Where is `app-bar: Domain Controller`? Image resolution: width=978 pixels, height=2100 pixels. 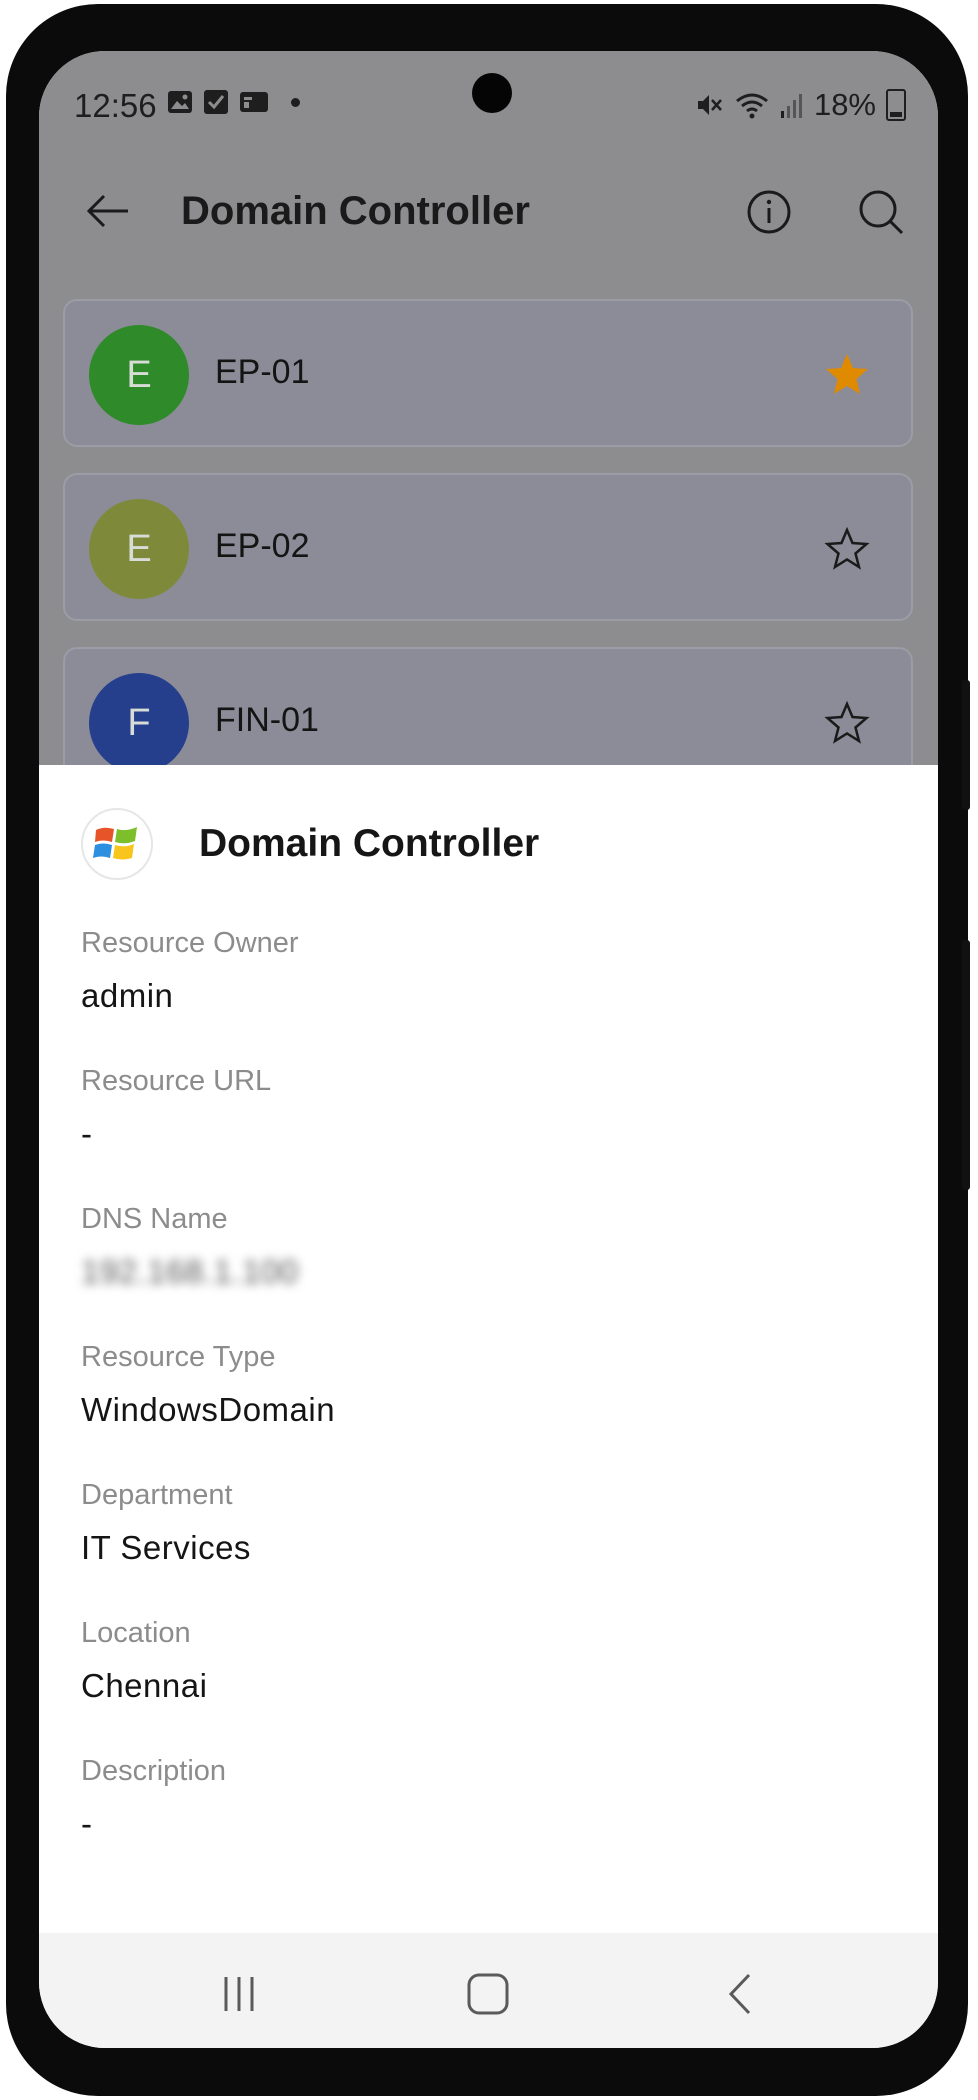 app-bar: Domain Controller is located at coordinates (488, 214).